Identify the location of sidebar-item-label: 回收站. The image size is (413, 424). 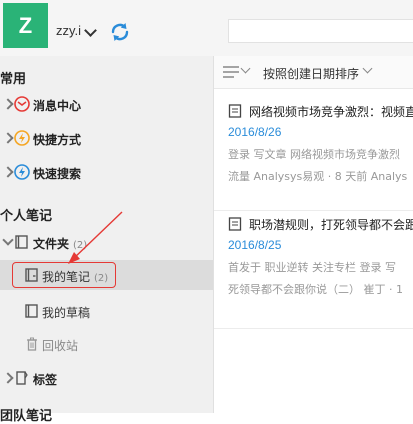
(60, 346).